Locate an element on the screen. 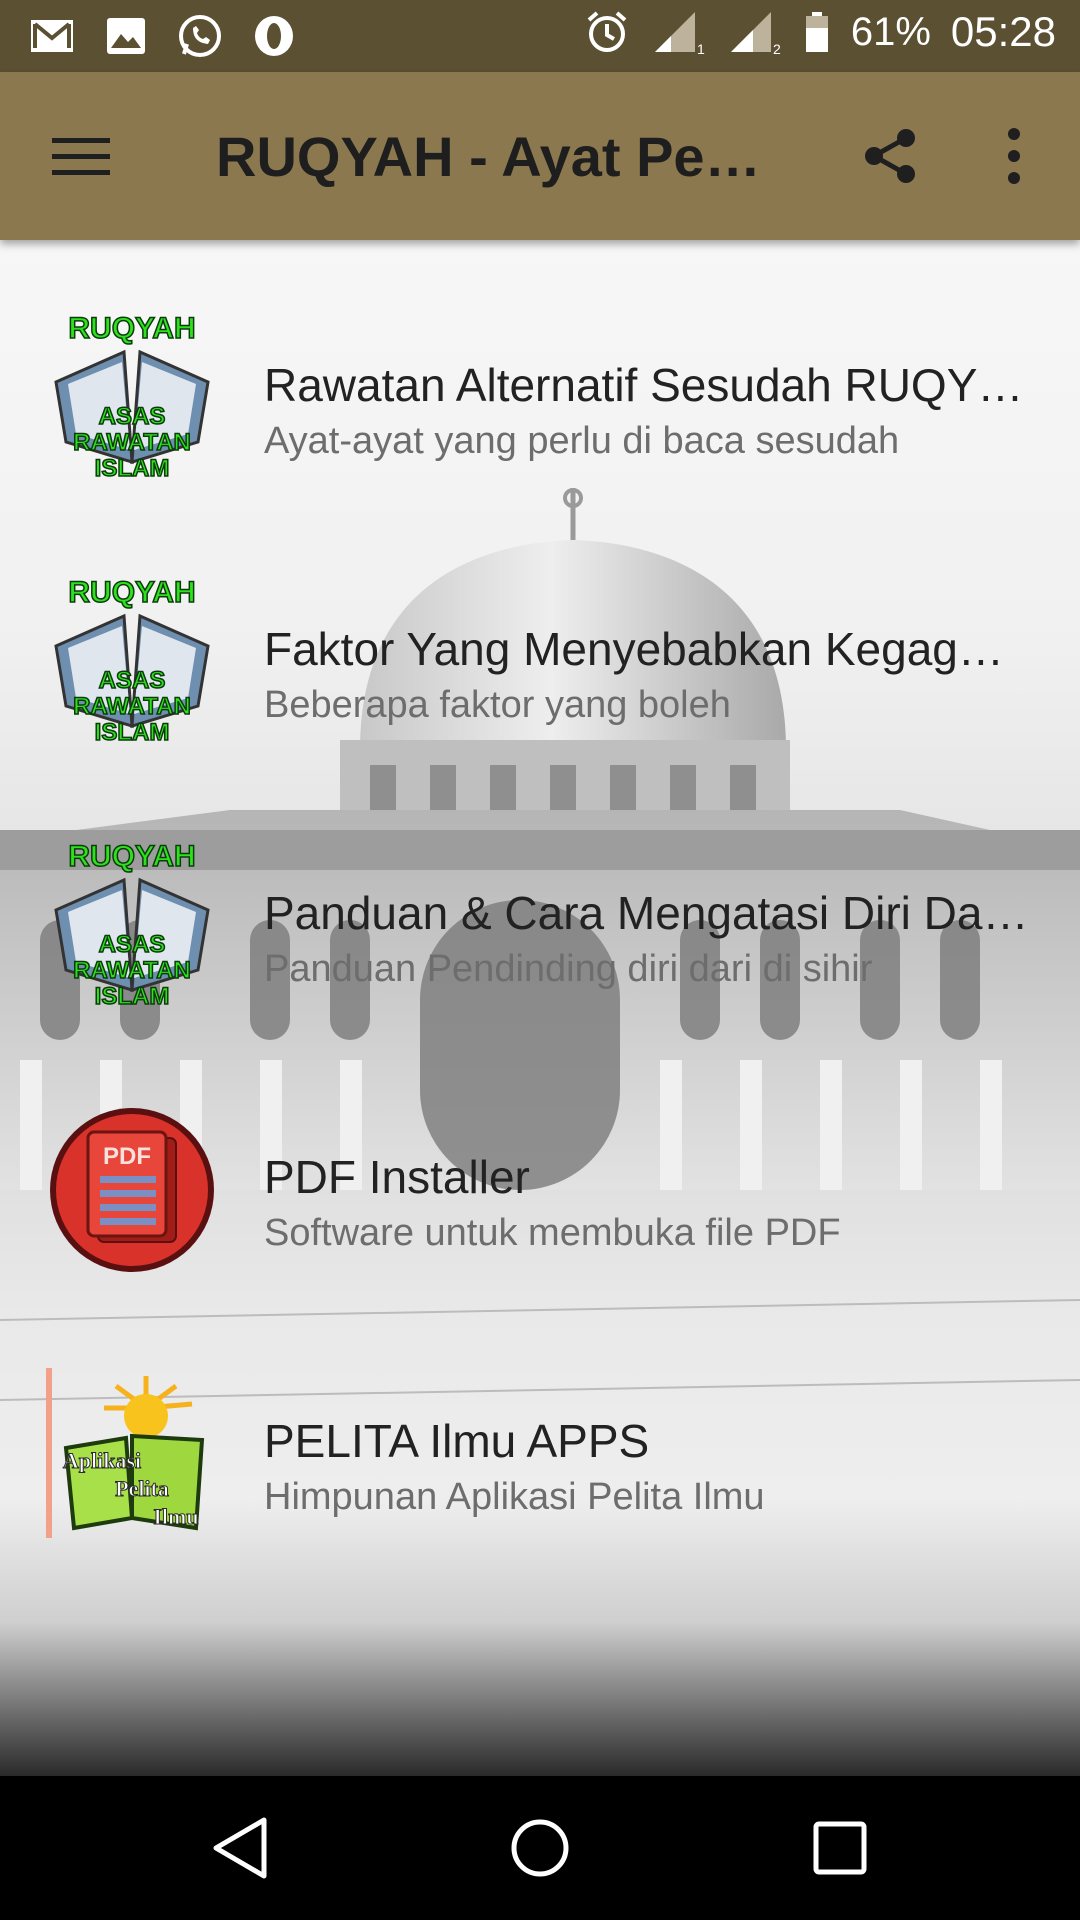 This screenshot has height=1920, width=1080. recents-button is located at coordinates (840, 1848).